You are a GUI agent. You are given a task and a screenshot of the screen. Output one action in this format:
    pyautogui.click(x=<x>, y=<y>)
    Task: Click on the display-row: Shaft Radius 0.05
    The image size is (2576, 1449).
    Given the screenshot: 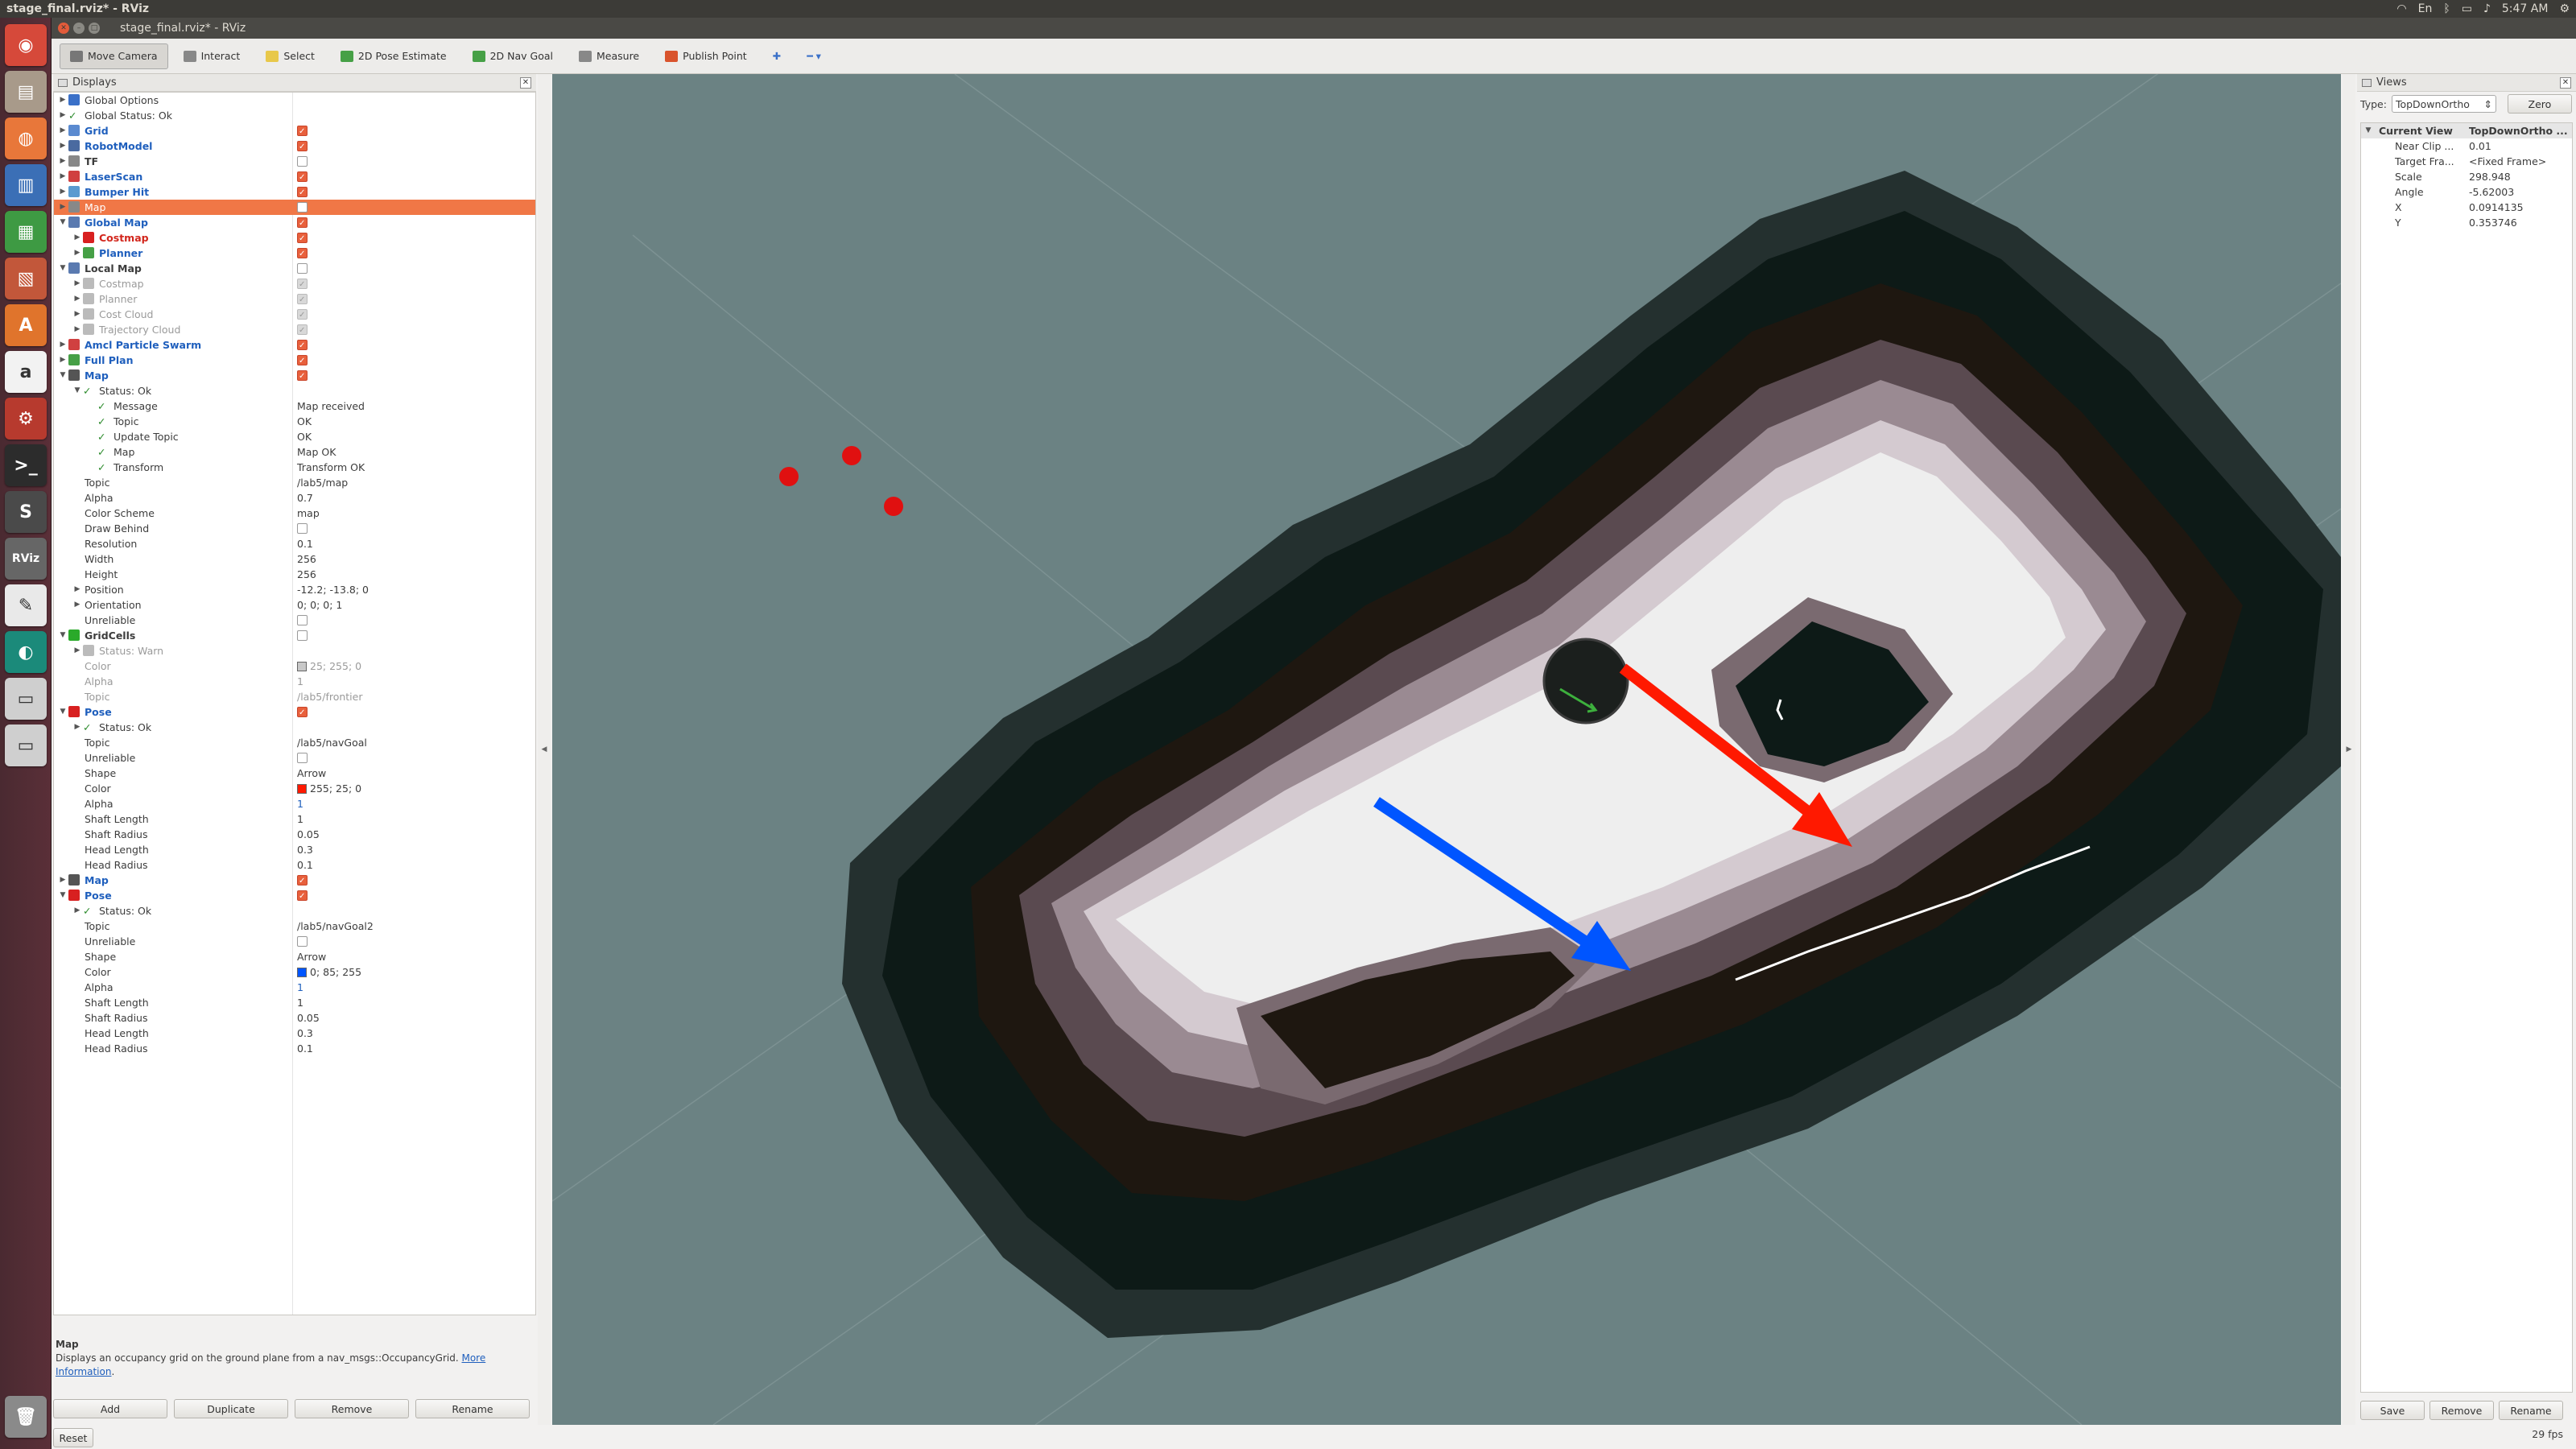 What is the action you would take?
    pyautogui.click(x=294, y=834)
    